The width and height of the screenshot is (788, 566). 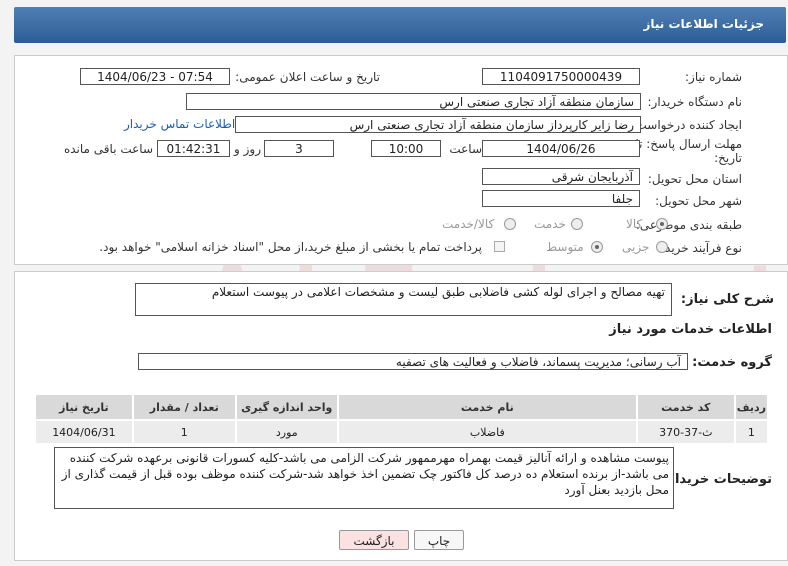 I want to click on process-radio-medium, so click(x=597, y=247).